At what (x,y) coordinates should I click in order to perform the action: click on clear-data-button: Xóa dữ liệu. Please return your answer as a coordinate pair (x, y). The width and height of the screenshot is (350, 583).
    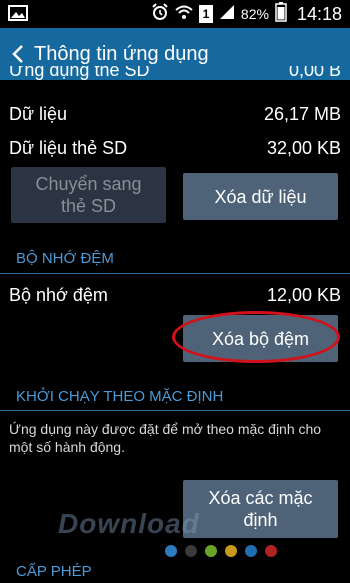
    Looking at the image, I should click on (260, 196).